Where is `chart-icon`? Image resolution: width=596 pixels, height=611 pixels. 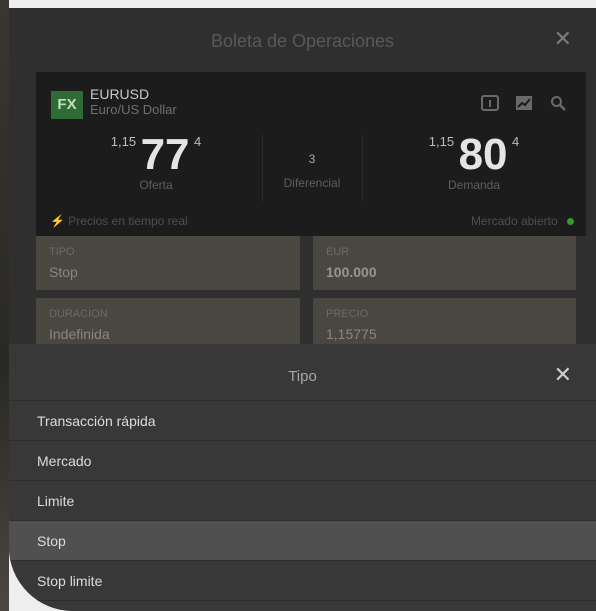 chart-icon is located at coordinates (524, 103).